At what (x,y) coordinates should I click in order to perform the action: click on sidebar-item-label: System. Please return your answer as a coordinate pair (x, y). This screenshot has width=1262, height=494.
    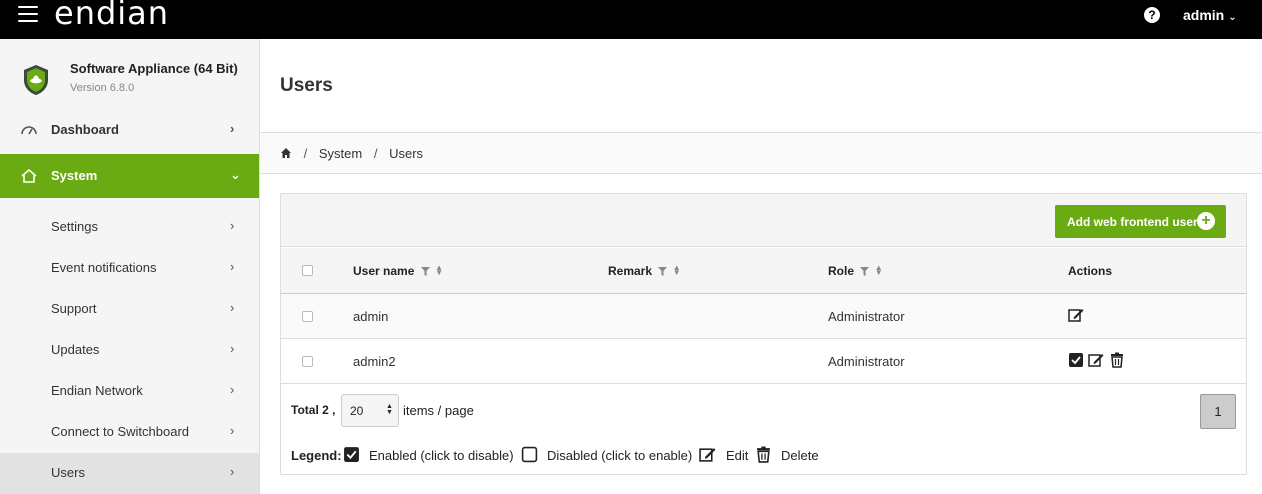
    Looking at the image, I should click on (74, 175).